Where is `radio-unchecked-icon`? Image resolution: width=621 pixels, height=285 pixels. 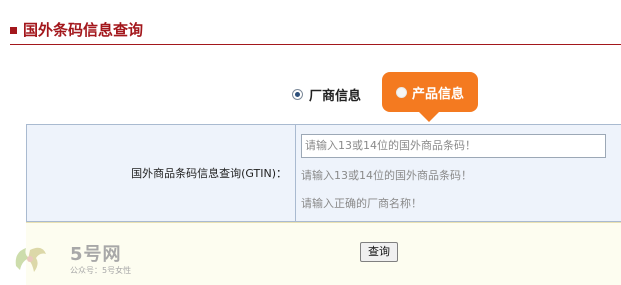 radio-unchecked-icon is located at coordinates (401, 92).